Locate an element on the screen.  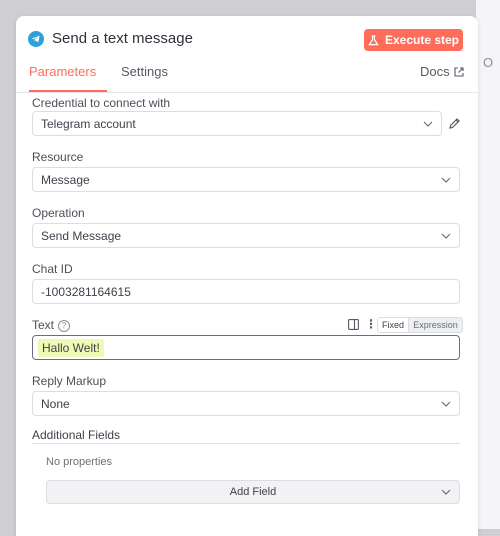
operation-label: Operation is located at coordinates (58, 213).